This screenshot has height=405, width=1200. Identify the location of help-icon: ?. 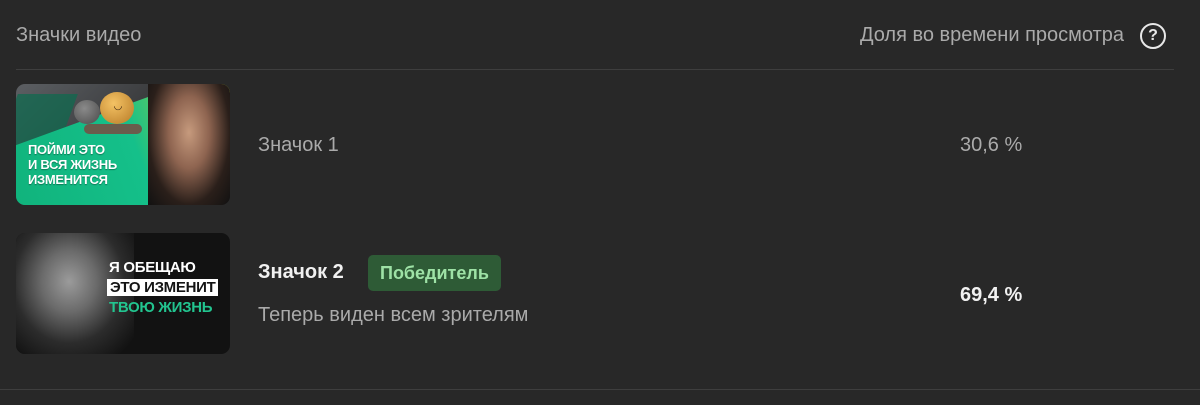
(1153, 36).